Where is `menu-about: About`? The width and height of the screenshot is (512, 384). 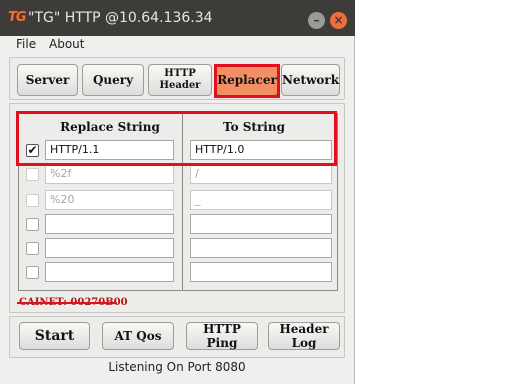 menu-about: About is located at coordinates (66, 44).